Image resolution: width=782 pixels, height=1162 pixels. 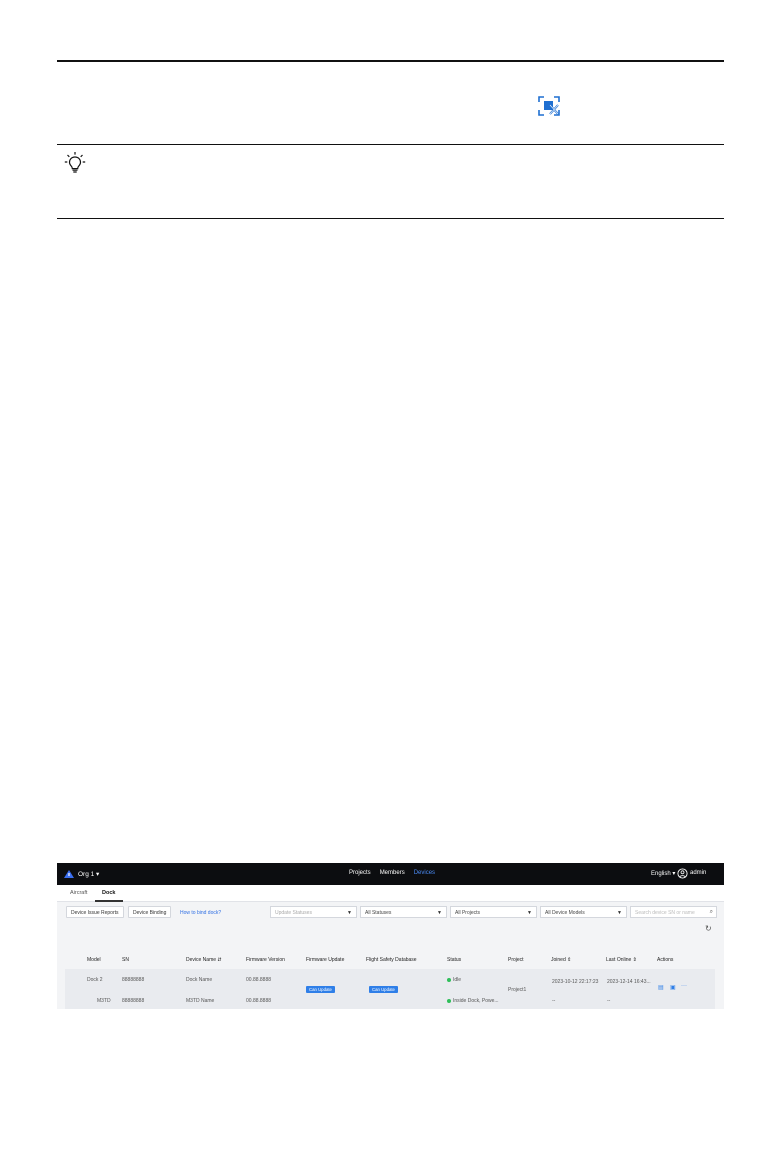 I want to click on project-select: All Projects ▼, so click(x=493, y=912).